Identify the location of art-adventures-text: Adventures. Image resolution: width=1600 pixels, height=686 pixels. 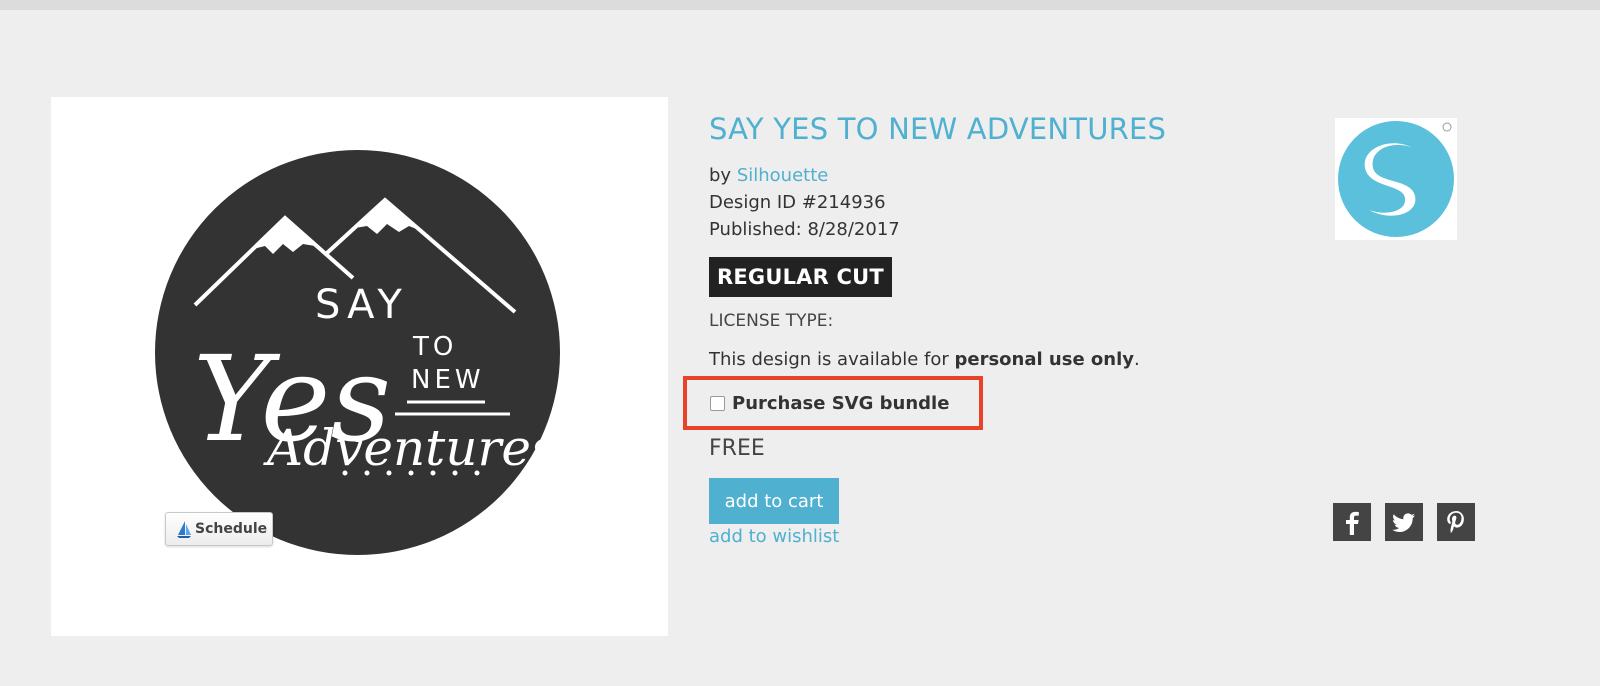
(410, 448).